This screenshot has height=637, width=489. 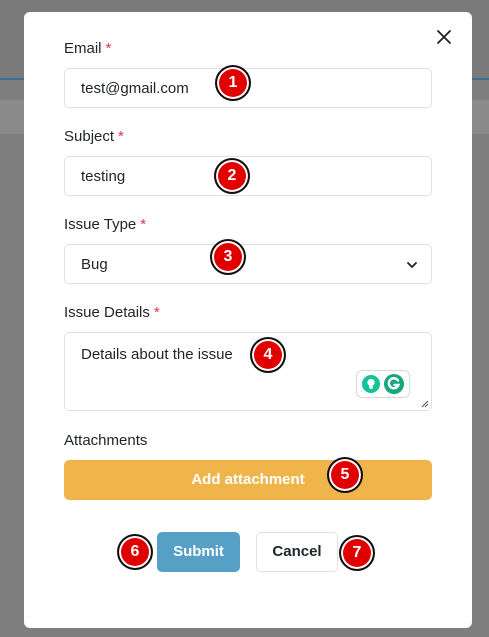 I want to click on step-marker-5: 5, so click(x=345, y=475).